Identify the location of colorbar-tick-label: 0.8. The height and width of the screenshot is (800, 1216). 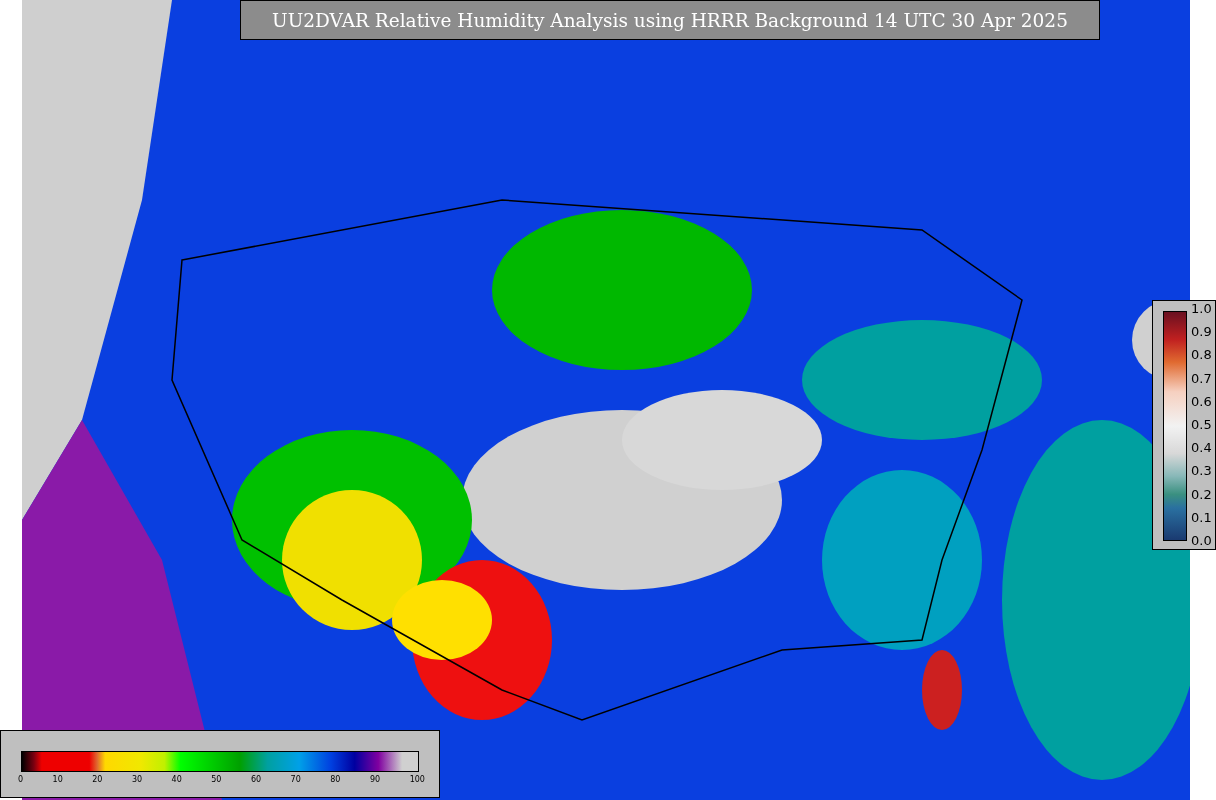
(1201, 355).